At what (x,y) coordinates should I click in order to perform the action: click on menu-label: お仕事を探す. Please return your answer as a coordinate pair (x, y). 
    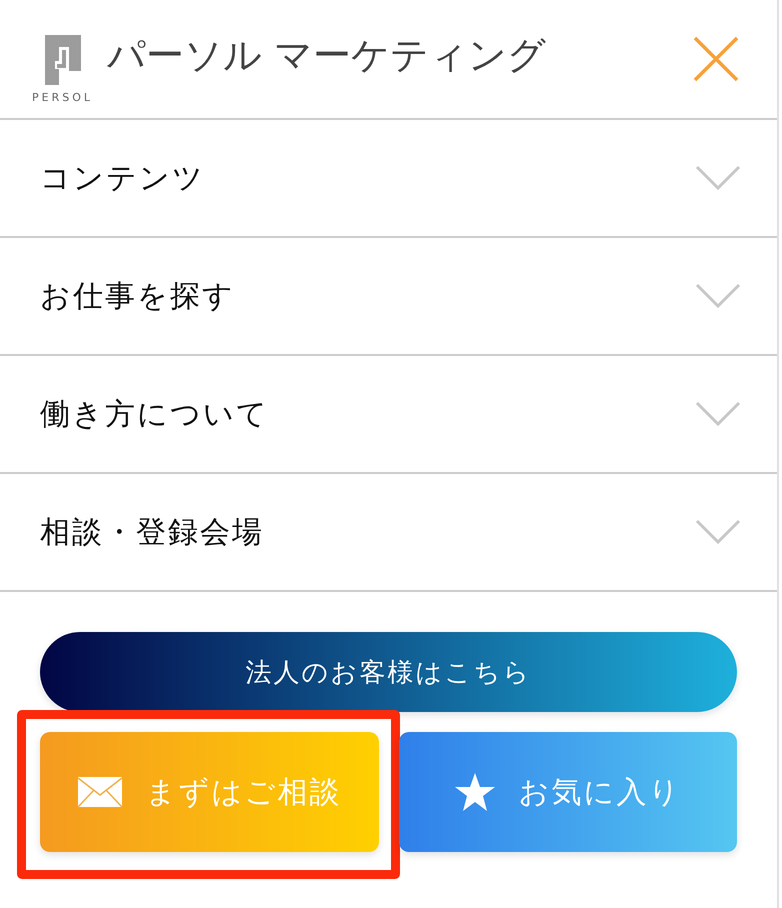
    Looking at the image, I should click on (137, 297).